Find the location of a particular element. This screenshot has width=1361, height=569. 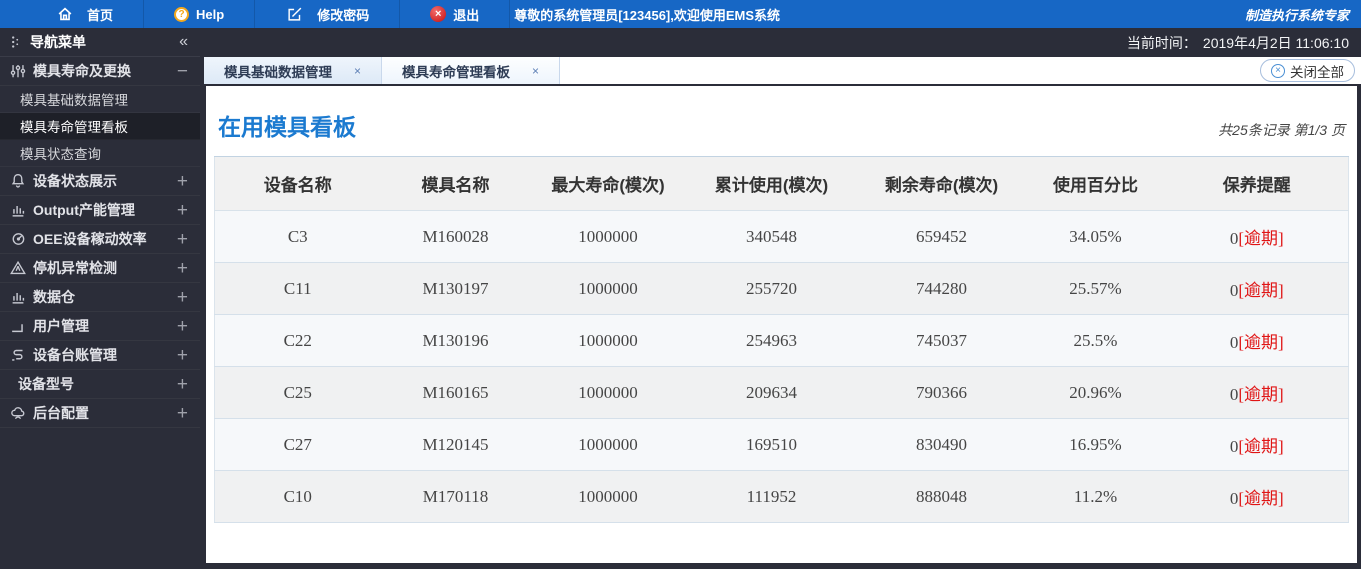

sidebar-group-output: Output产能管理 + is located at coordinates (100, 210).